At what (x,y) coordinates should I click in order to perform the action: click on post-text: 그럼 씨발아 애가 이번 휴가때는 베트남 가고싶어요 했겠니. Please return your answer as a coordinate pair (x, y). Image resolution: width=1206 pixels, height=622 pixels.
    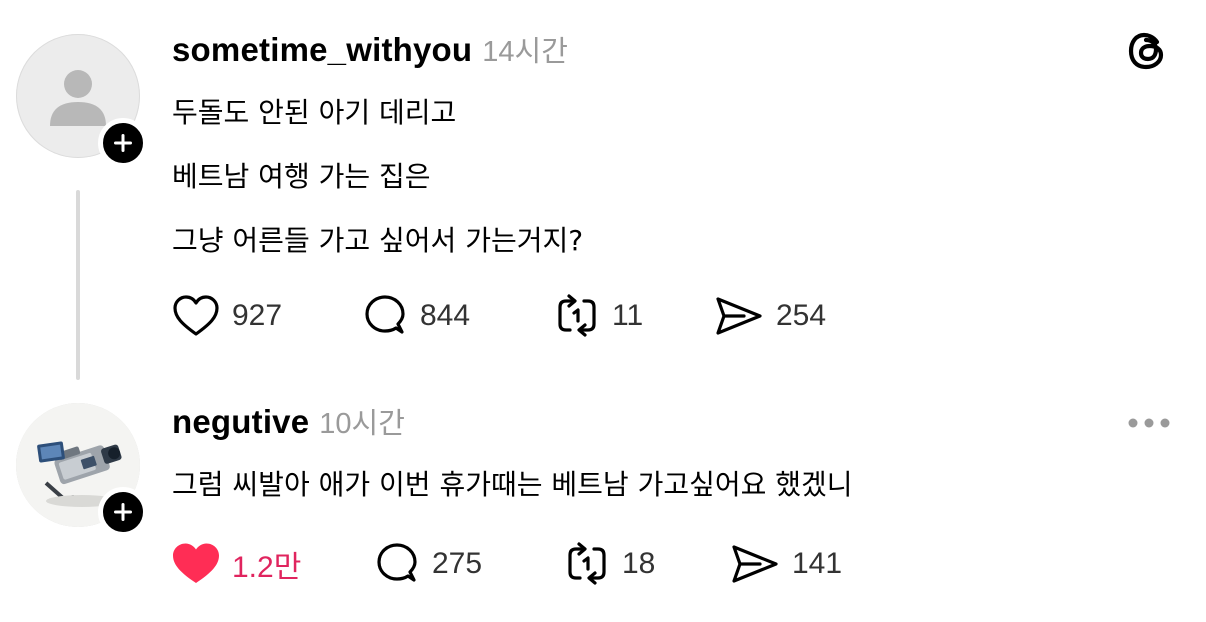
    Looking at the image, I should click on (512, 495).